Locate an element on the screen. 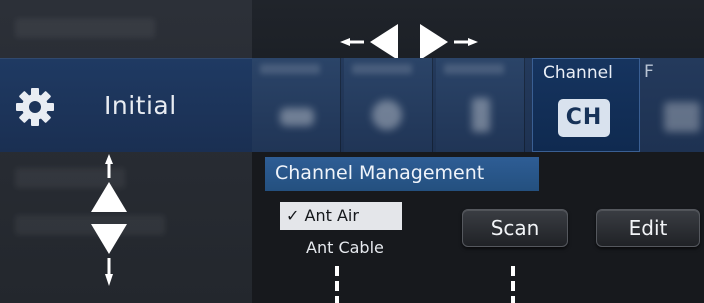 This screenshot has width=704, height=303. tab-channel-label: Channel is located at coordinates (578, 73).